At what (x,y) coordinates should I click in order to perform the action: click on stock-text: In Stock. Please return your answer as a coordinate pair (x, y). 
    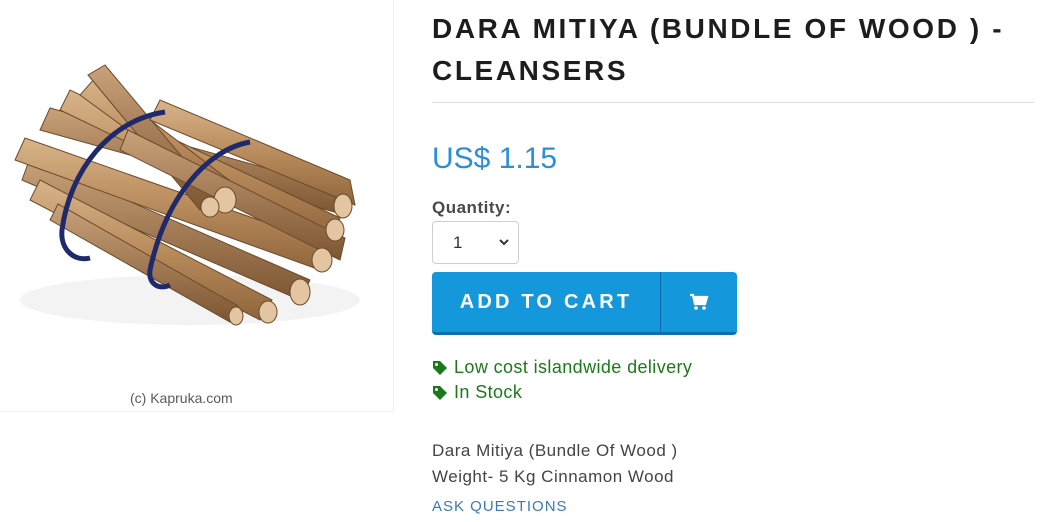
    Looking at the image, I should click on (488, 392).